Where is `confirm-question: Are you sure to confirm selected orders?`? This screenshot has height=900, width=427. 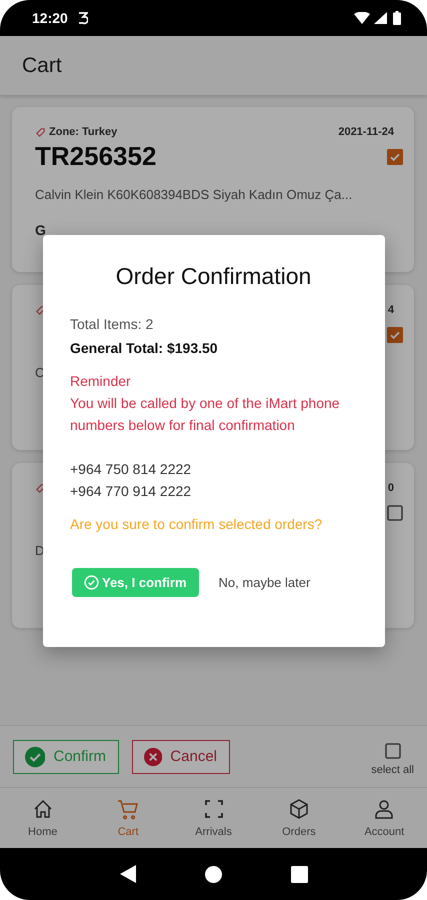 confirm-question: Are you sure to confirm selected orders? is located at coordinates (197, 524).